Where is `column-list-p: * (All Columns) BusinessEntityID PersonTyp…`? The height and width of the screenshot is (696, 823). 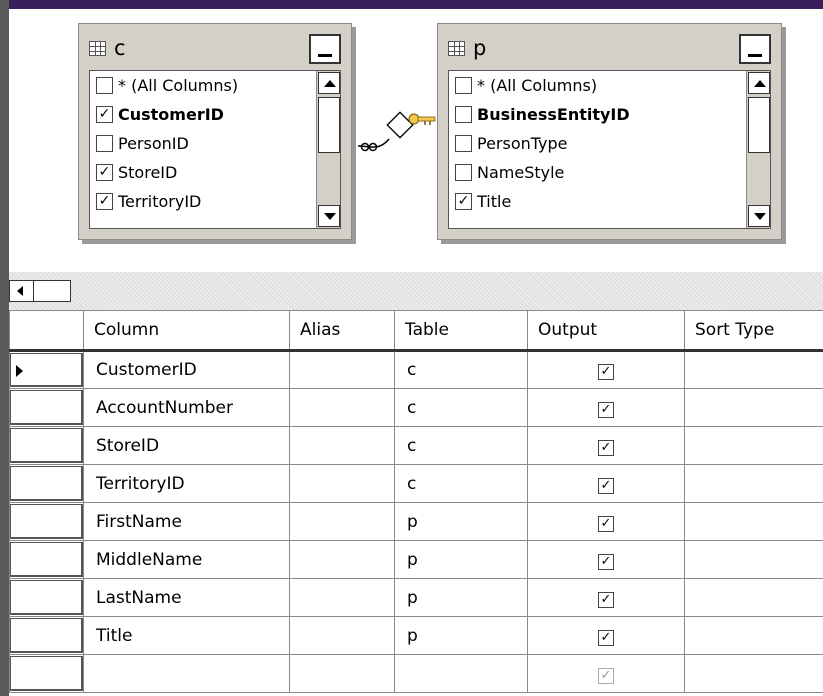 column-list-p: * (All Columns) BusinessEntityID PersonTyp… is located at coordinates (609, 149).